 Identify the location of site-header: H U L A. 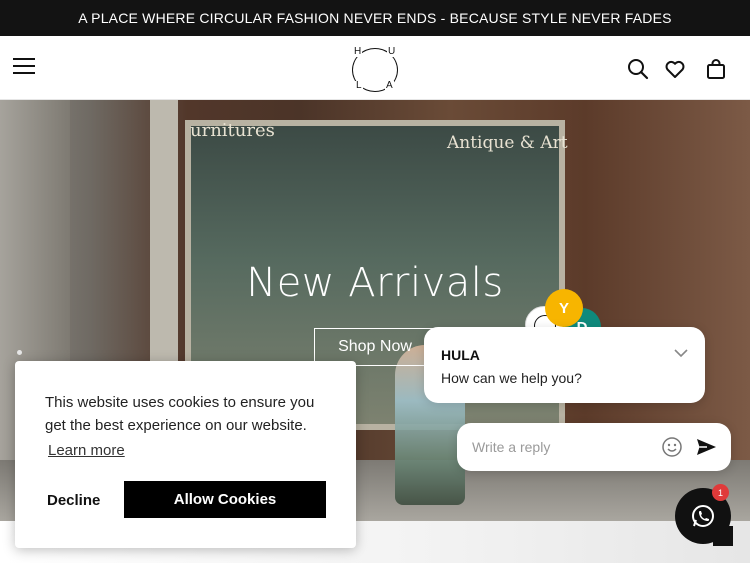
(375, 68).